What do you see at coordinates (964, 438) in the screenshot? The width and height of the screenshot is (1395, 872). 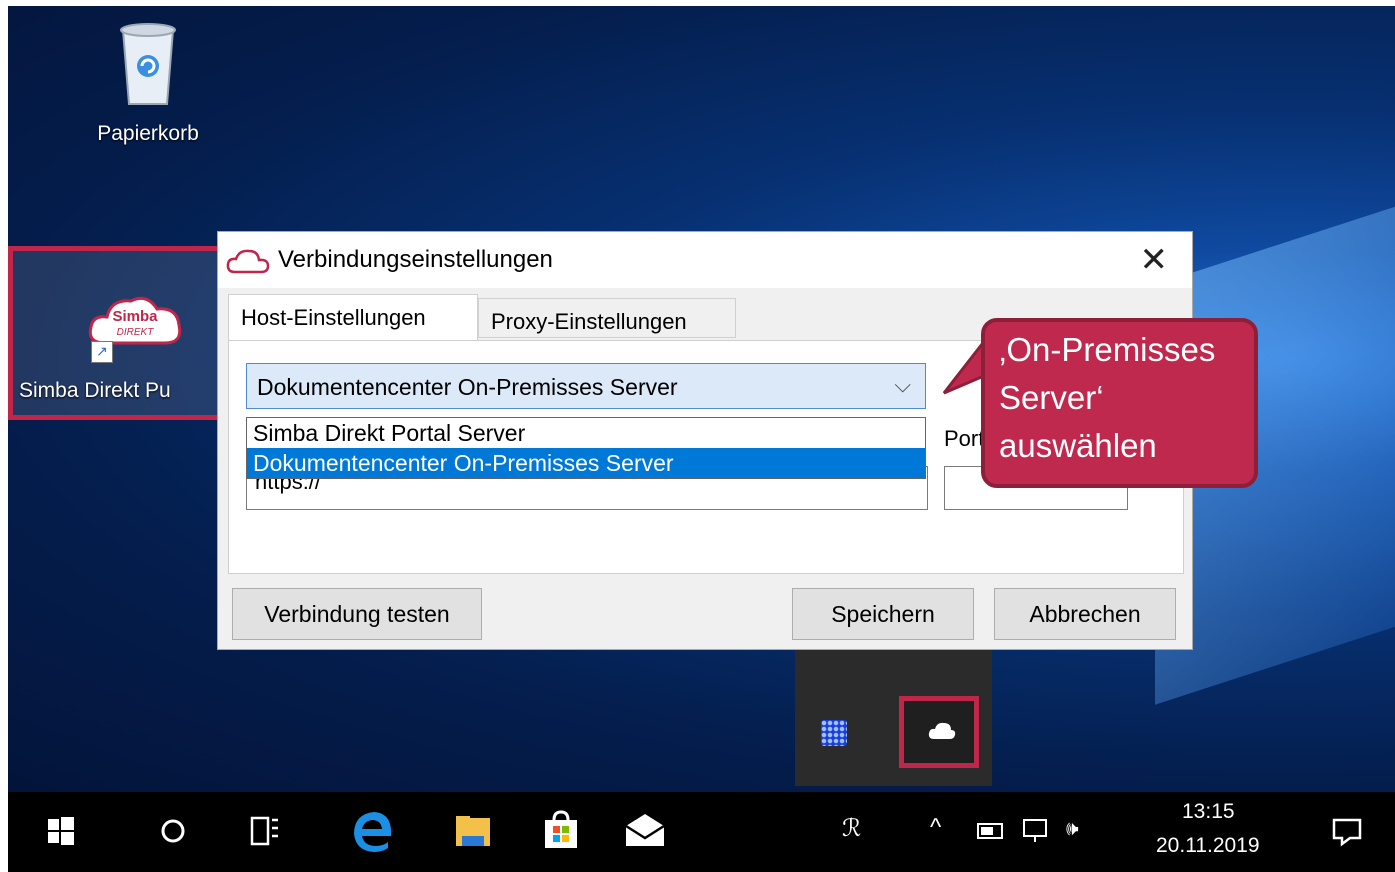 I see `port-label: Port` at bounding box center [964, 438].